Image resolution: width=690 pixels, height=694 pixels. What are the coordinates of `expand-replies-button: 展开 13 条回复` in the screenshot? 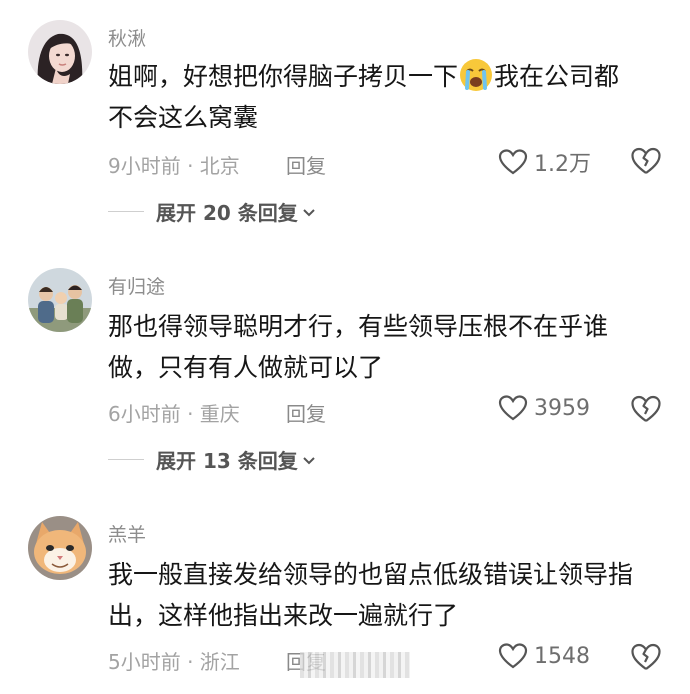 It's located at (212, 459).